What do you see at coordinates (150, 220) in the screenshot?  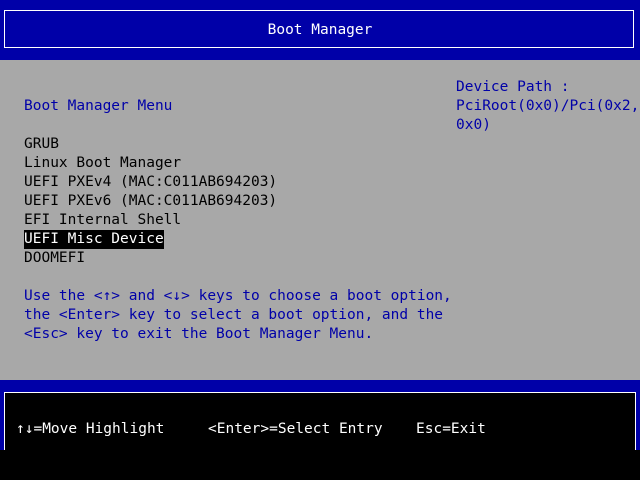 I see `boot-option-efi-internal-shell: EFI Internal Shell` at bounding box center [150, 220].